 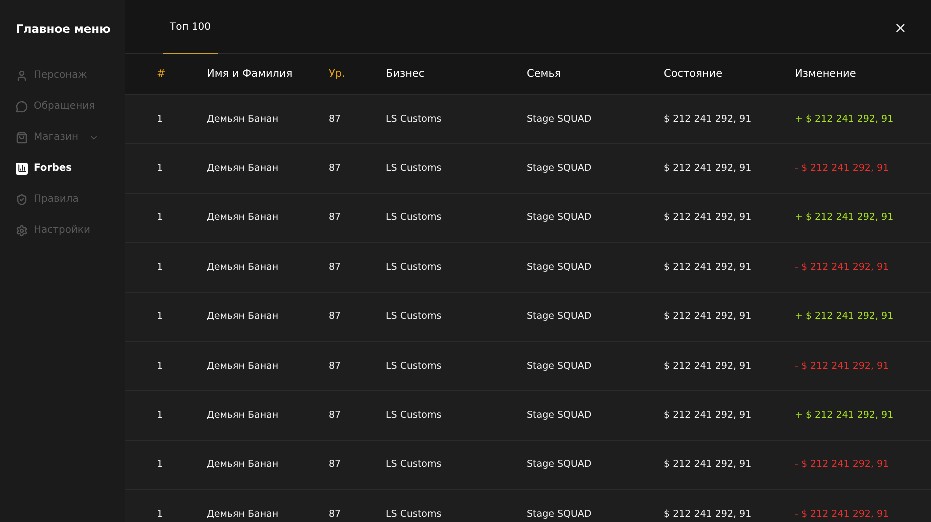 I want to click on sidebar-item: Forbes, so click(x=70, y=168).